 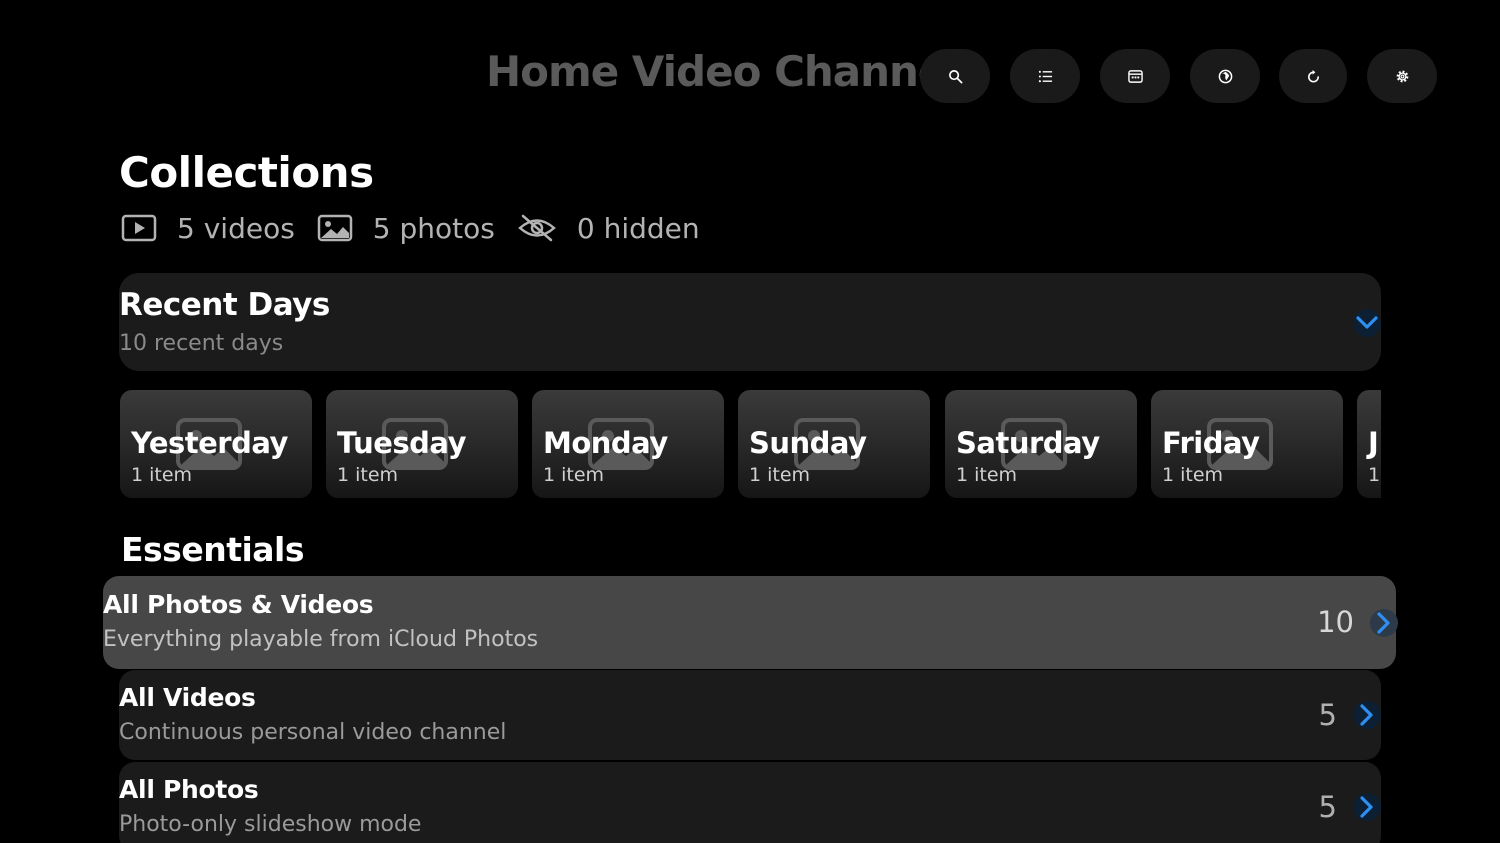 I want to click on recent-days-subtitle: 10 recent days, so click(x=201, y=343).